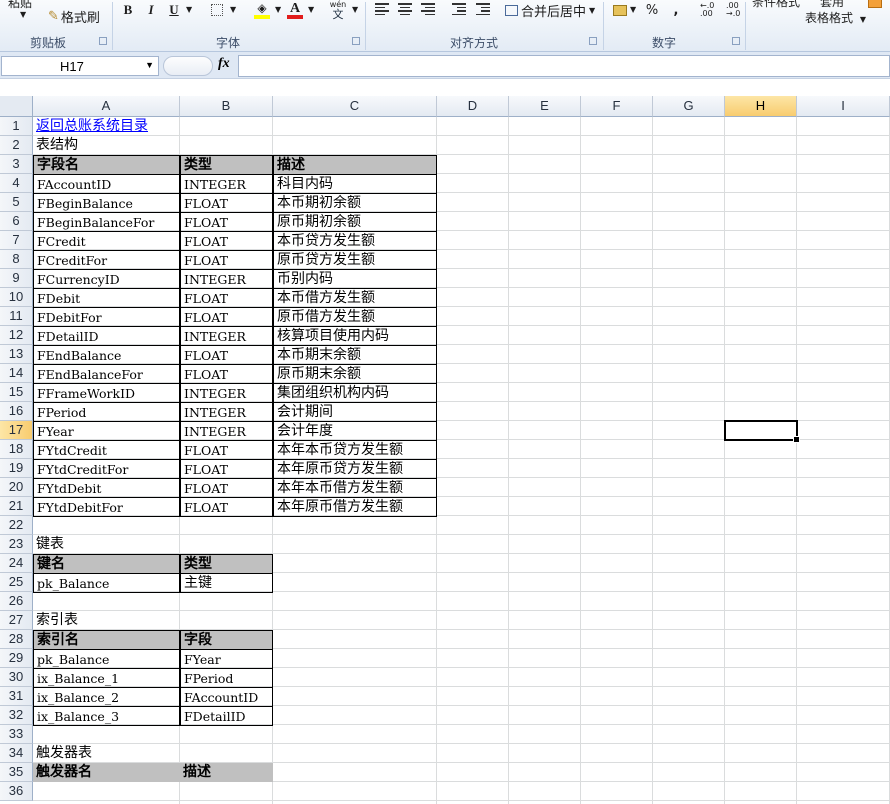 Image resolution: width=890 pixels, height=804 pixels. I want to click on increase-indent-icon, so click(483, 9).